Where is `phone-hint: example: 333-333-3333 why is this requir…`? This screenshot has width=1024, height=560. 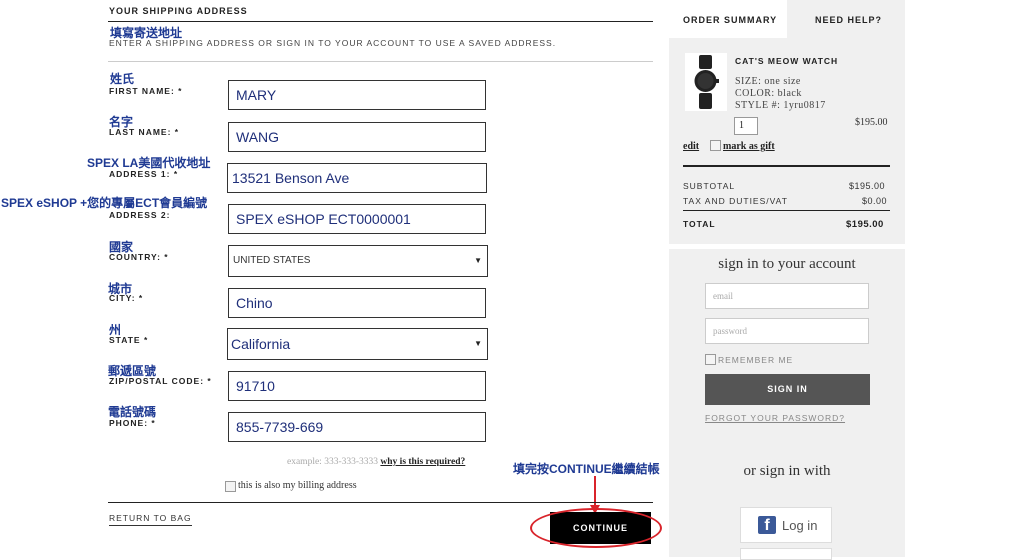 phone-hint: example: 333-333-3333 why is this requir… is located at coordinates (376, 462).